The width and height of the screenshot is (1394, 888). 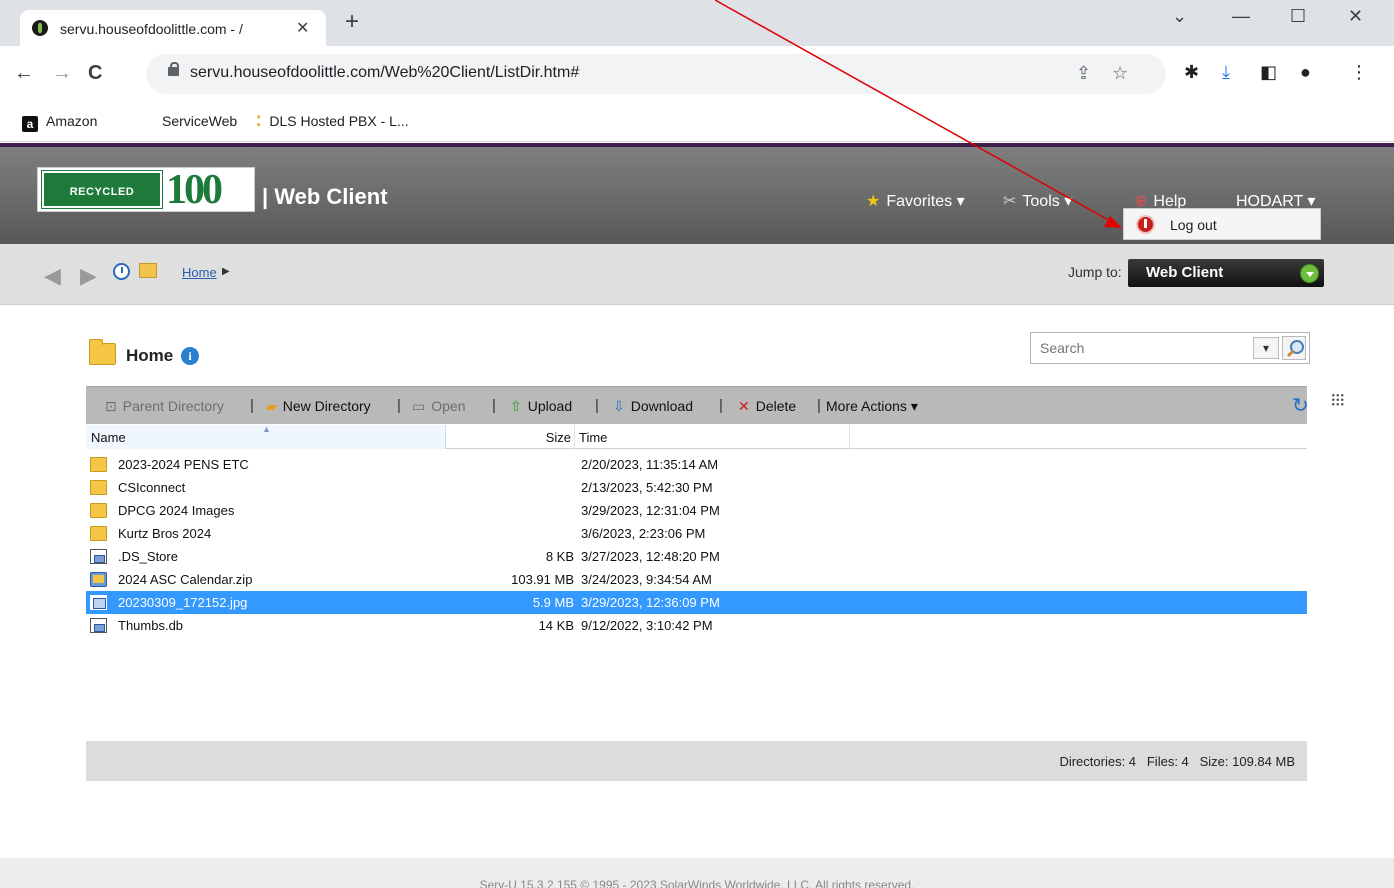 I want to click on open-button: ▭ Open, so click(x=438, y=406).